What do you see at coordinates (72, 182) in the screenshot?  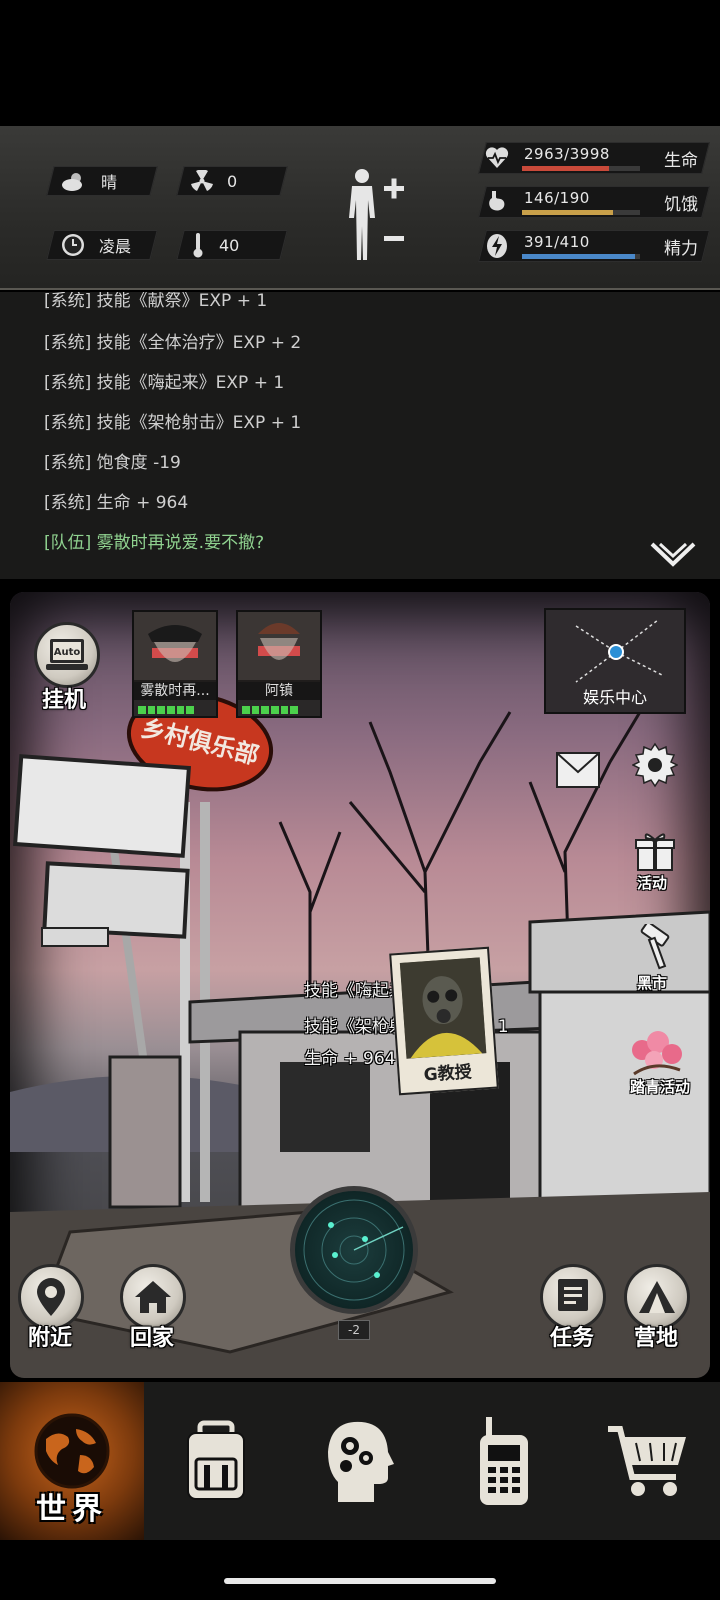 I see `cloud-sun-icon` at bounding box center [72, 182].